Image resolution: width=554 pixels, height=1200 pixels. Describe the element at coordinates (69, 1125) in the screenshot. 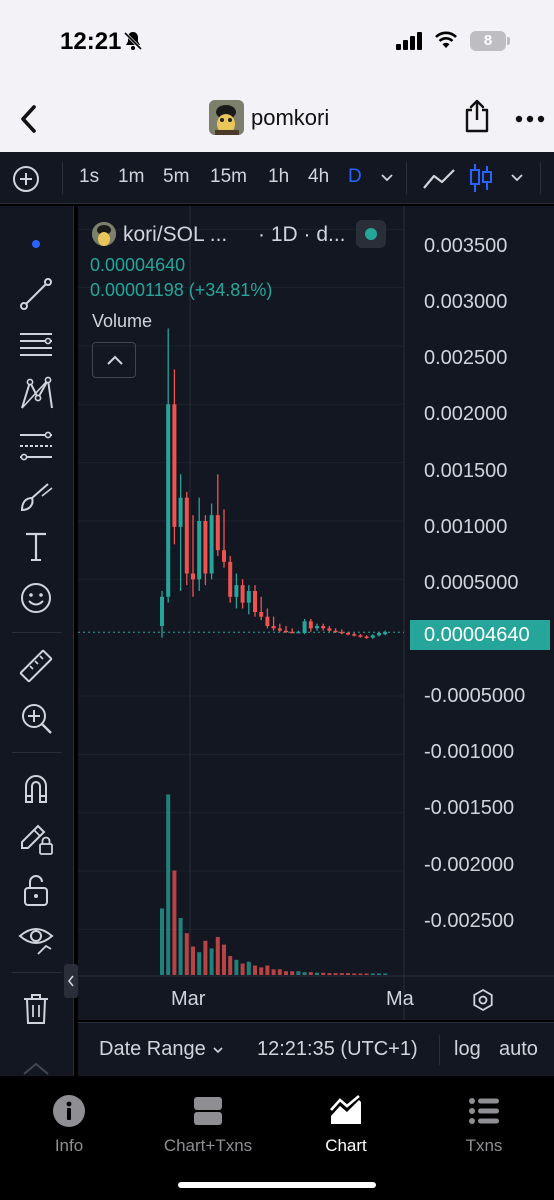

I see `tab-info: Info` at that location.